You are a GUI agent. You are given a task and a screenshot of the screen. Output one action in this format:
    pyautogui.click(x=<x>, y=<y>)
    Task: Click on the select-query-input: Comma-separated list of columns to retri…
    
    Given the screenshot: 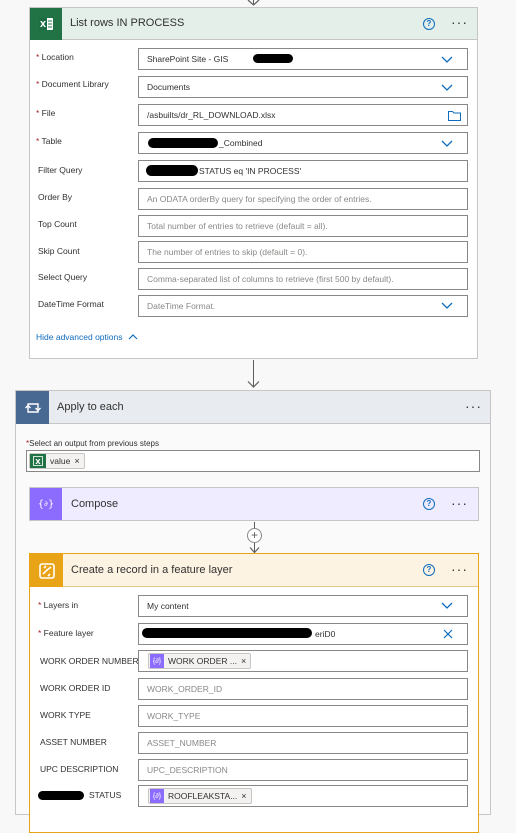 What is the action you would take?
    pyautogui.click(x=303, y=279)
    